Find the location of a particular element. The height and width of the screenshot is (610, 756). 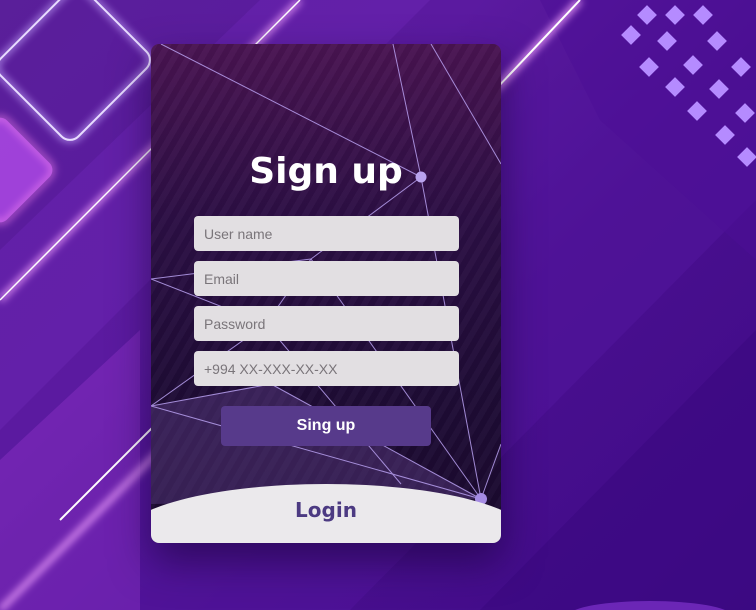

login-panel: Login is located at coordinates (326, 513).